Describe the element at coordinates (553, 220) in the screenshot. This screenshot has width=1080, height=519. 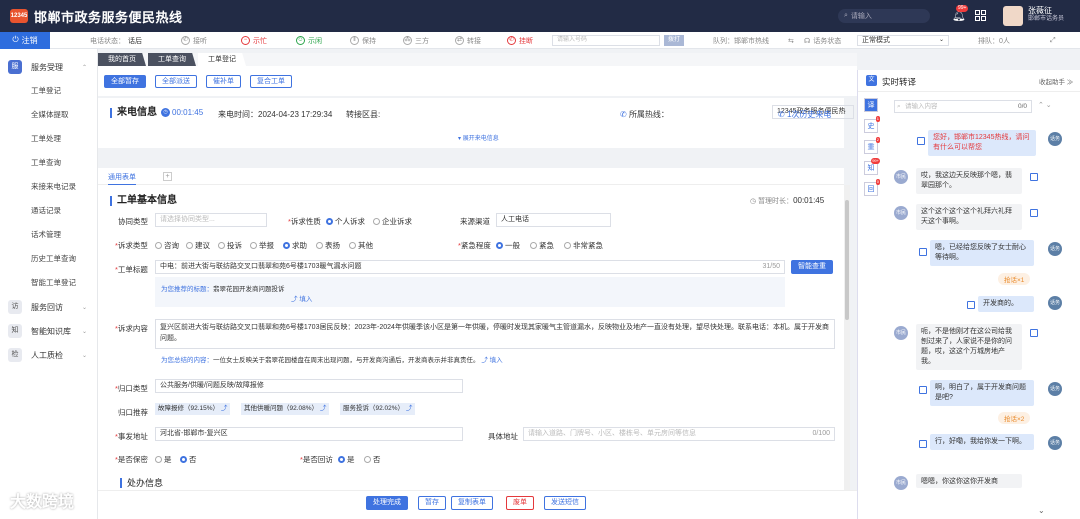
I see `source-select: 人工电话` at that location.